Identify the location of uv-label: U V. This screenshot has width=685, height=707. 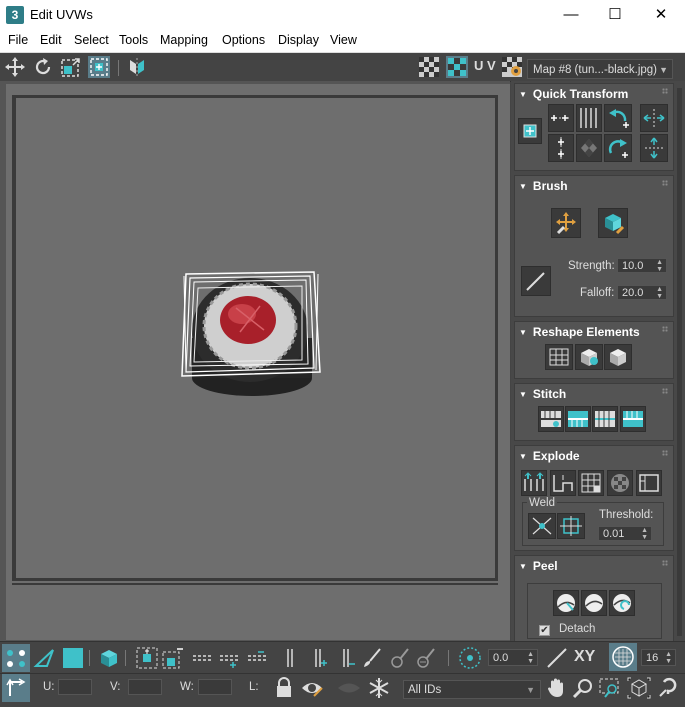
(485, 65).